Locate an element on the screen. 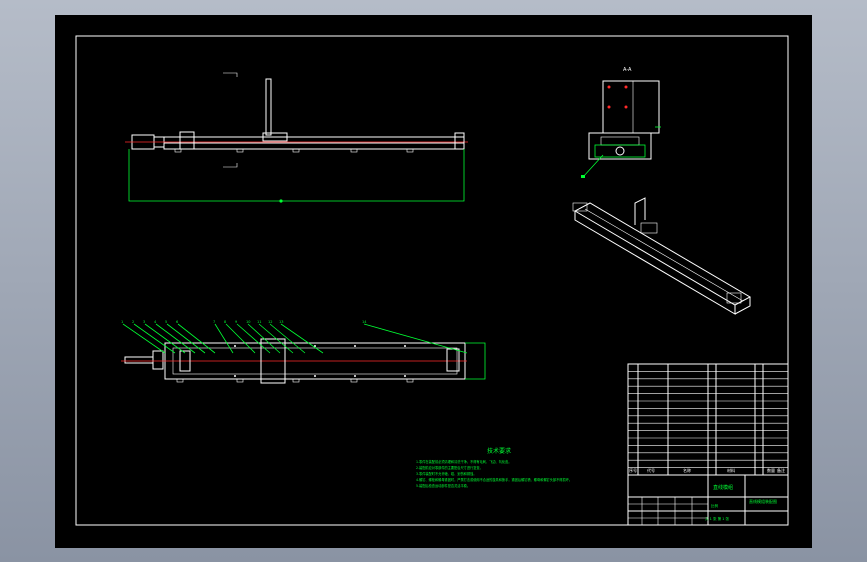 Image resolution: width=867 pixels, height=562 pixels. balloon-label: 9 is located at coordinates (236, 322).